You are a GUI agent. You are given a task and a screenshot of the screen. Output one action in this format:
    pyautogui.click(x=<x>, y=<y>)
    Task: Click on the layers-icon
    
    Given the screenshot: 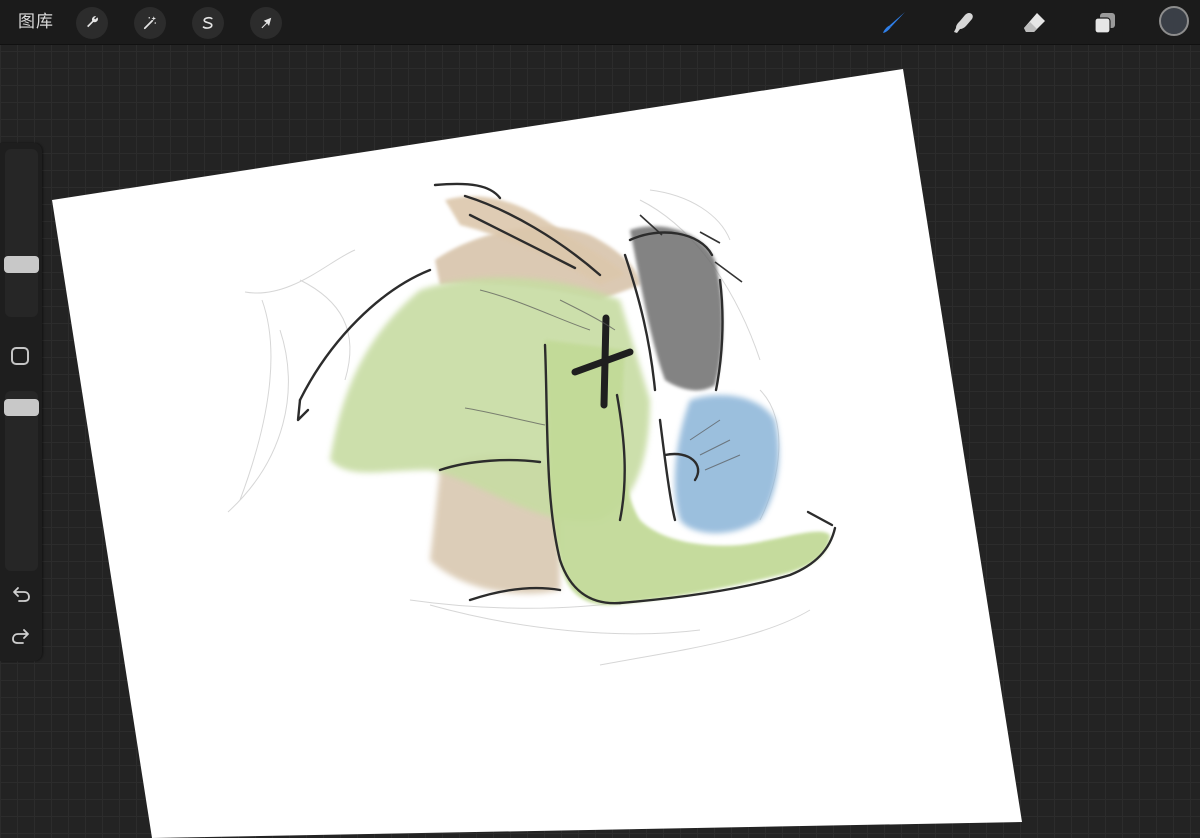 What is the action you would take?
    pyautogui.click(x=1104, y=23)
    